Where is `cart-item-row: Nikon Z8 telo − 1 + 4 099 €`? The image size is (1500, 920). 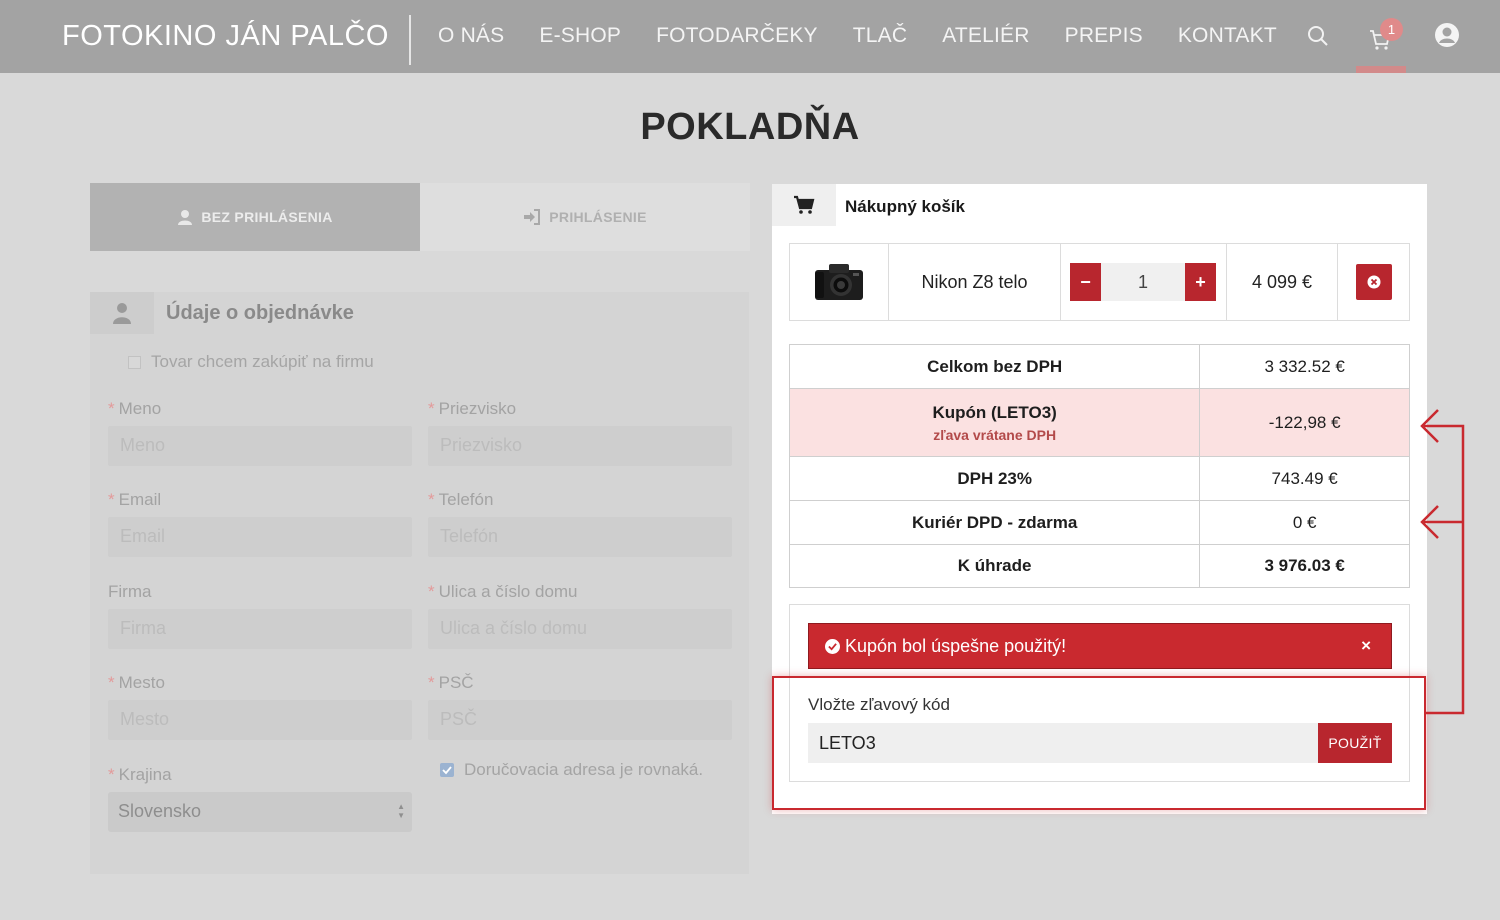 cart-item-row: Nikon Z8 telo − 1 + 4 099 € is located at coordinates (1099, 282).